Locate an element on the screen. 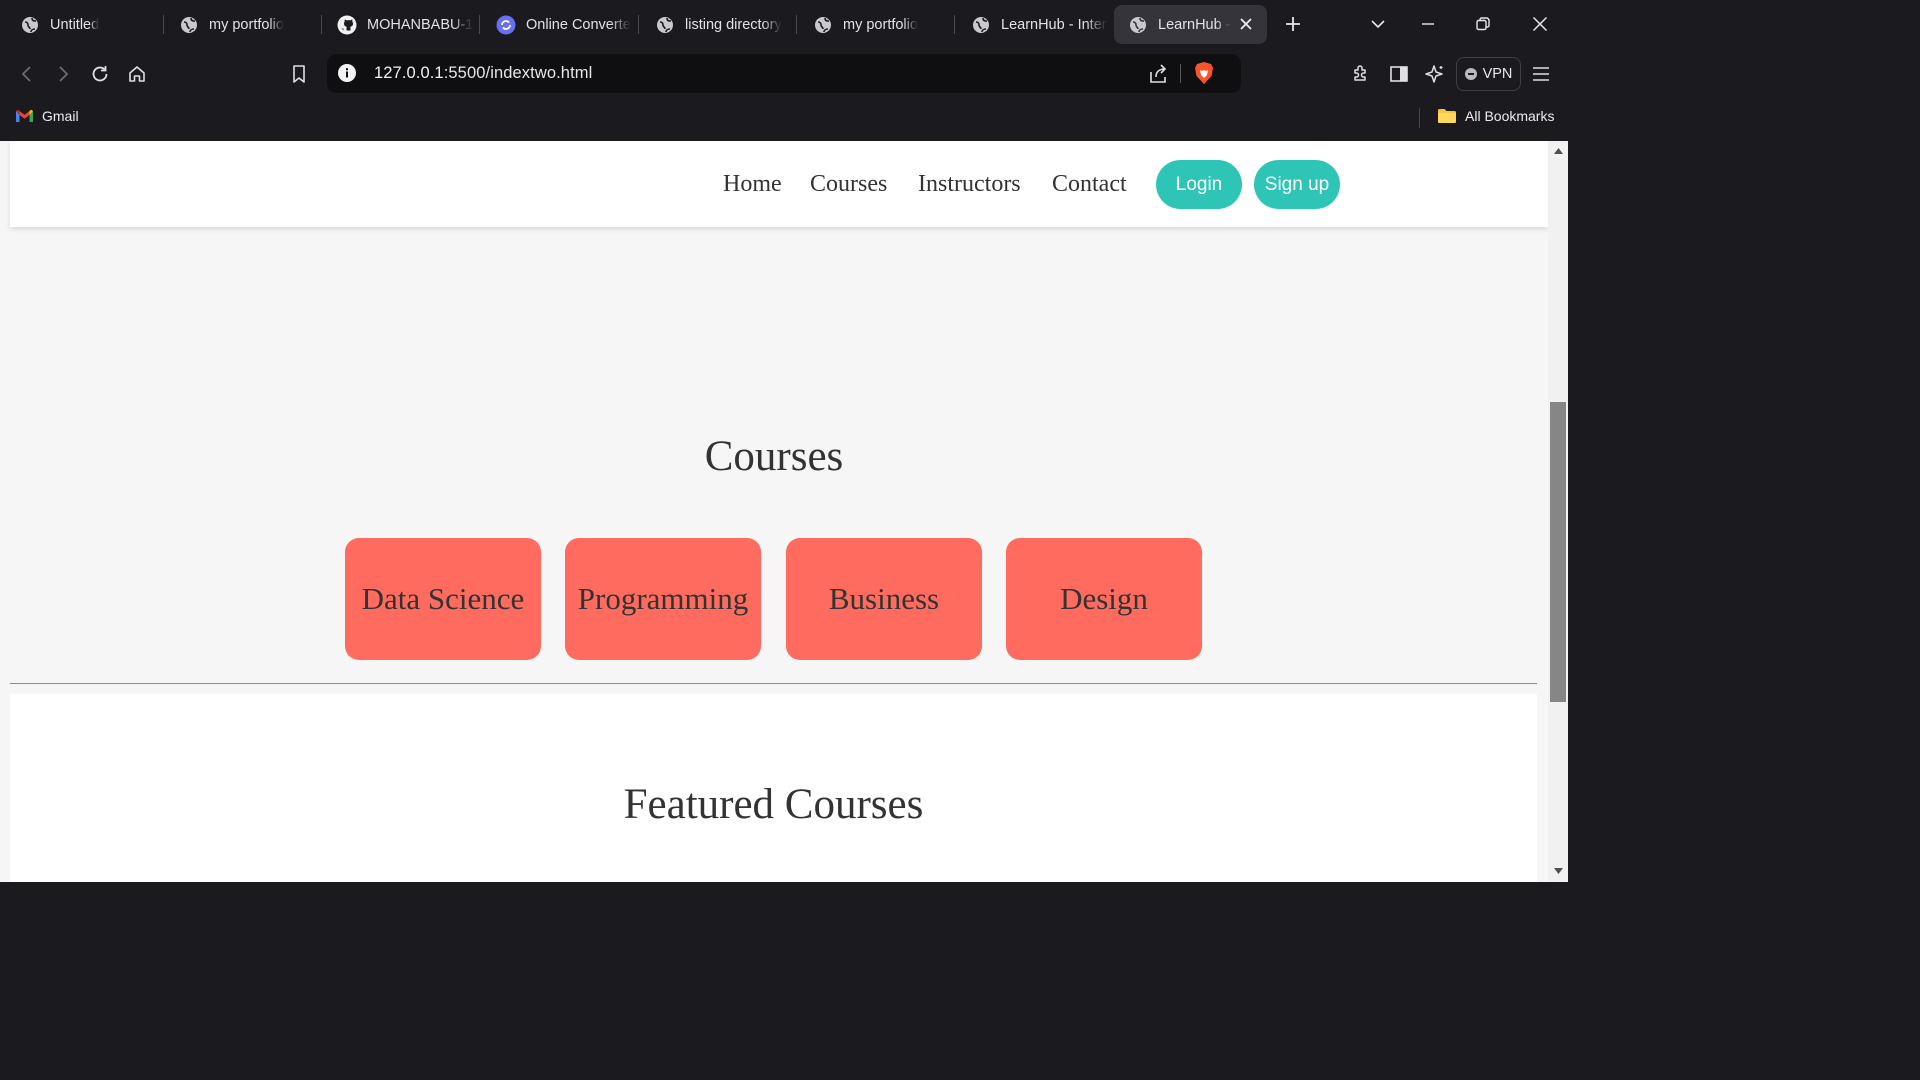  course-card-data-science: Data Science is located at coordinates (443, 599).